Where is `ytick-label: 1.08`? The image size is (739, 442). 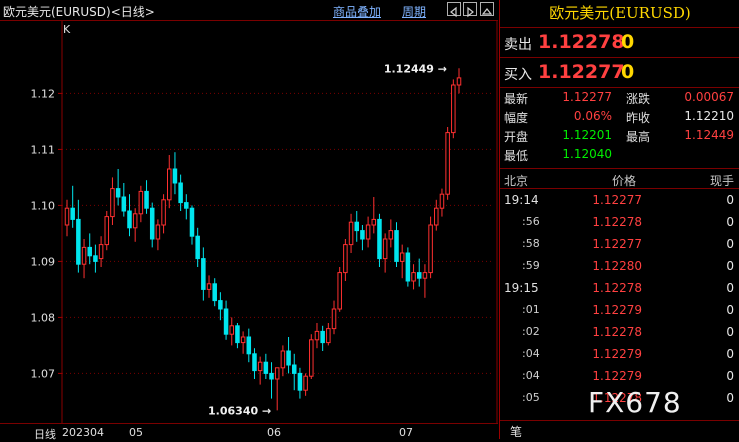 ytick-label: 1.08 is located at coordinates (43, 317).